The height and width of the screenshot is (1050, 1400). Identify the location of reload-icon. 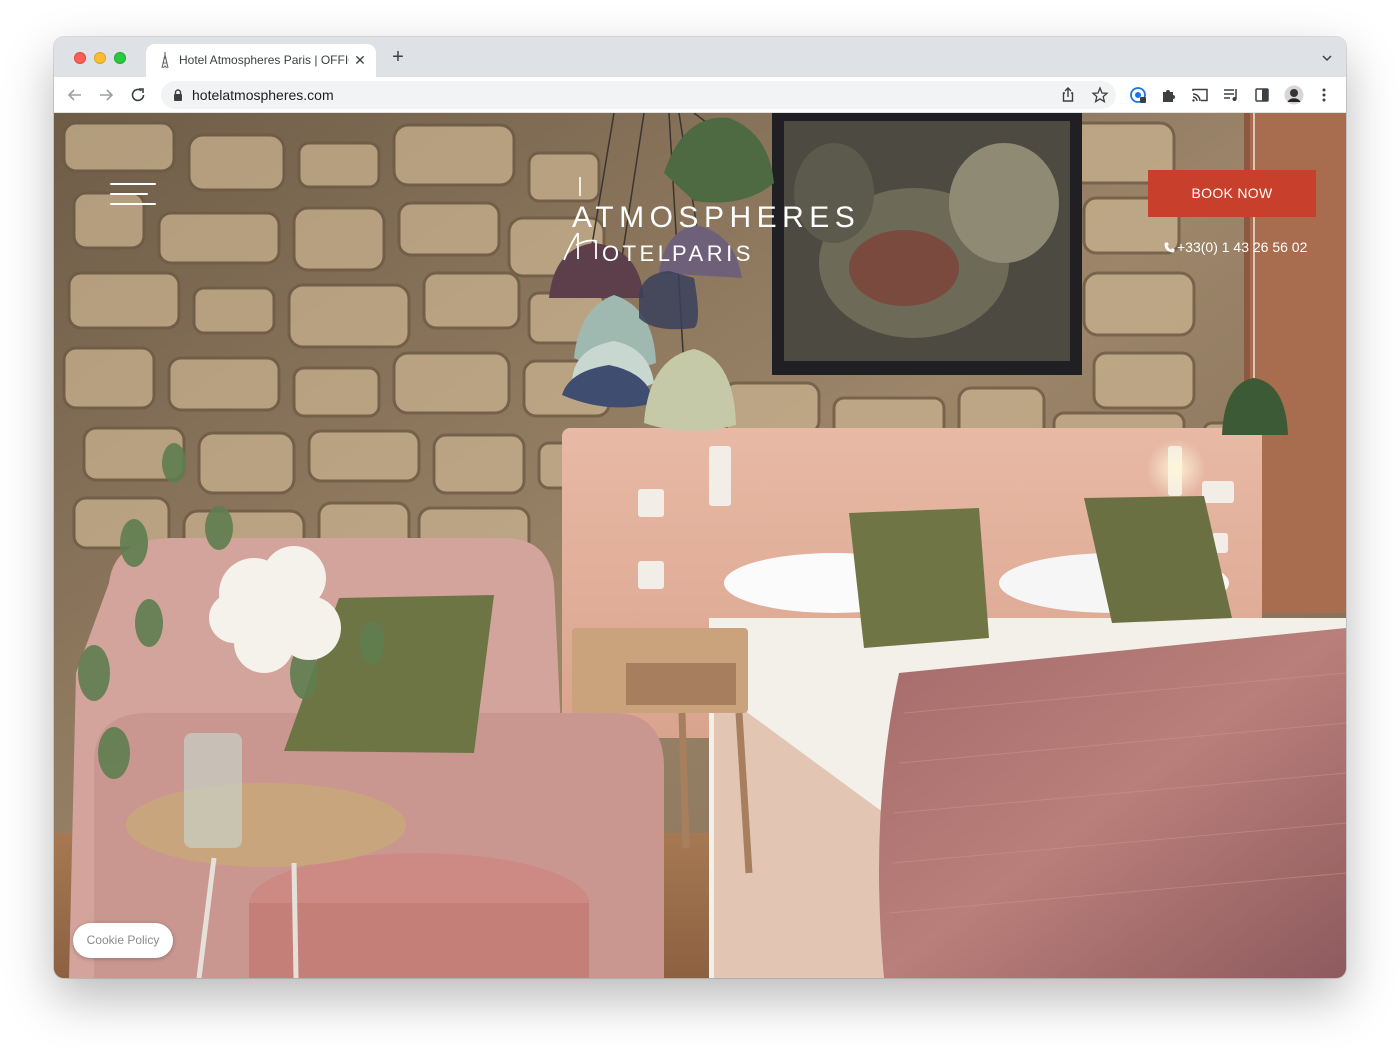
(138, 95).